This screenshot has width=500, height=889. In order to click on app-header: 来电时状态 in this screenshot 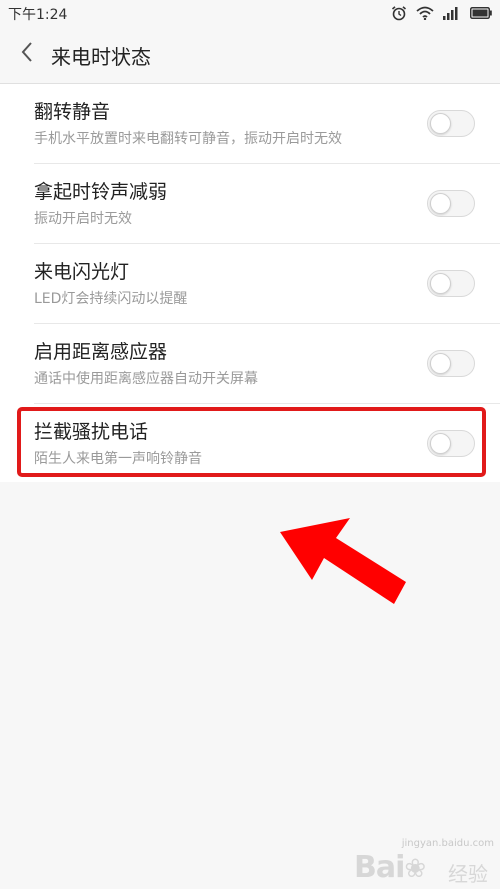, I will do `click(250, 55)`.